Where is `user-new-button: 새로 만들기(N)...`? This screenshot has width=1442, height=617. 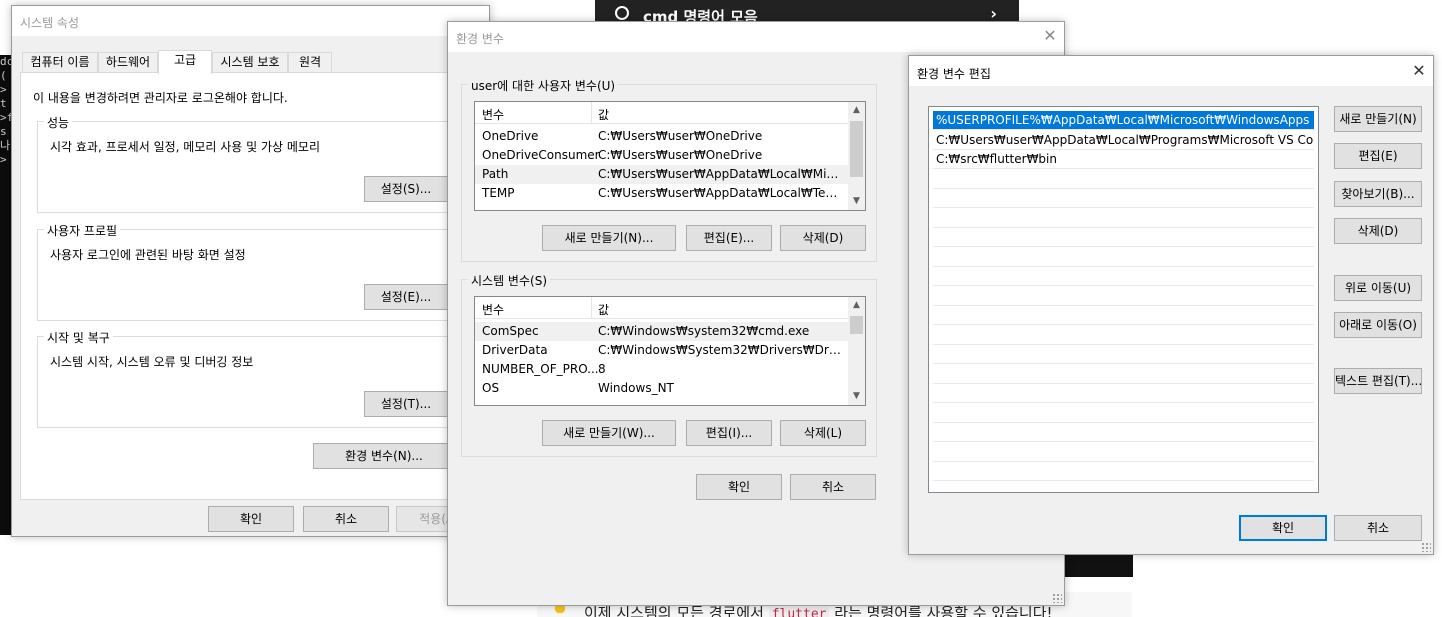 user-new-button: 새로 만들기(N)... is located at coordinates (609, 238).